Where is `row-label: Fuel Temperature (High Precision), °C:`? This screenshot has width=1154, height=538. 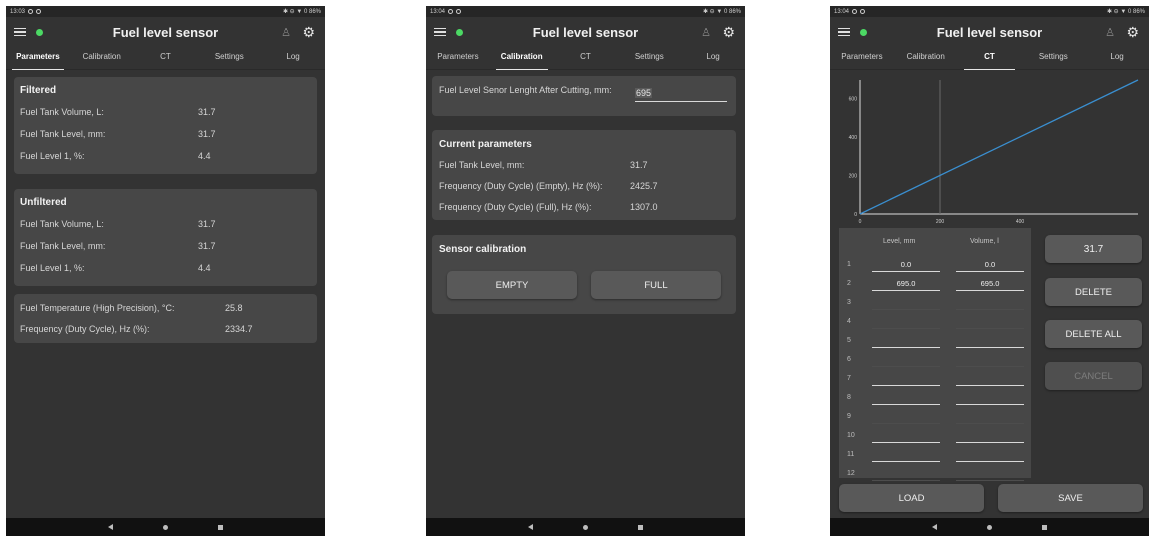 row-label: Fuel Temperature (High Precision), °C: is located at coordinates (97, 308).